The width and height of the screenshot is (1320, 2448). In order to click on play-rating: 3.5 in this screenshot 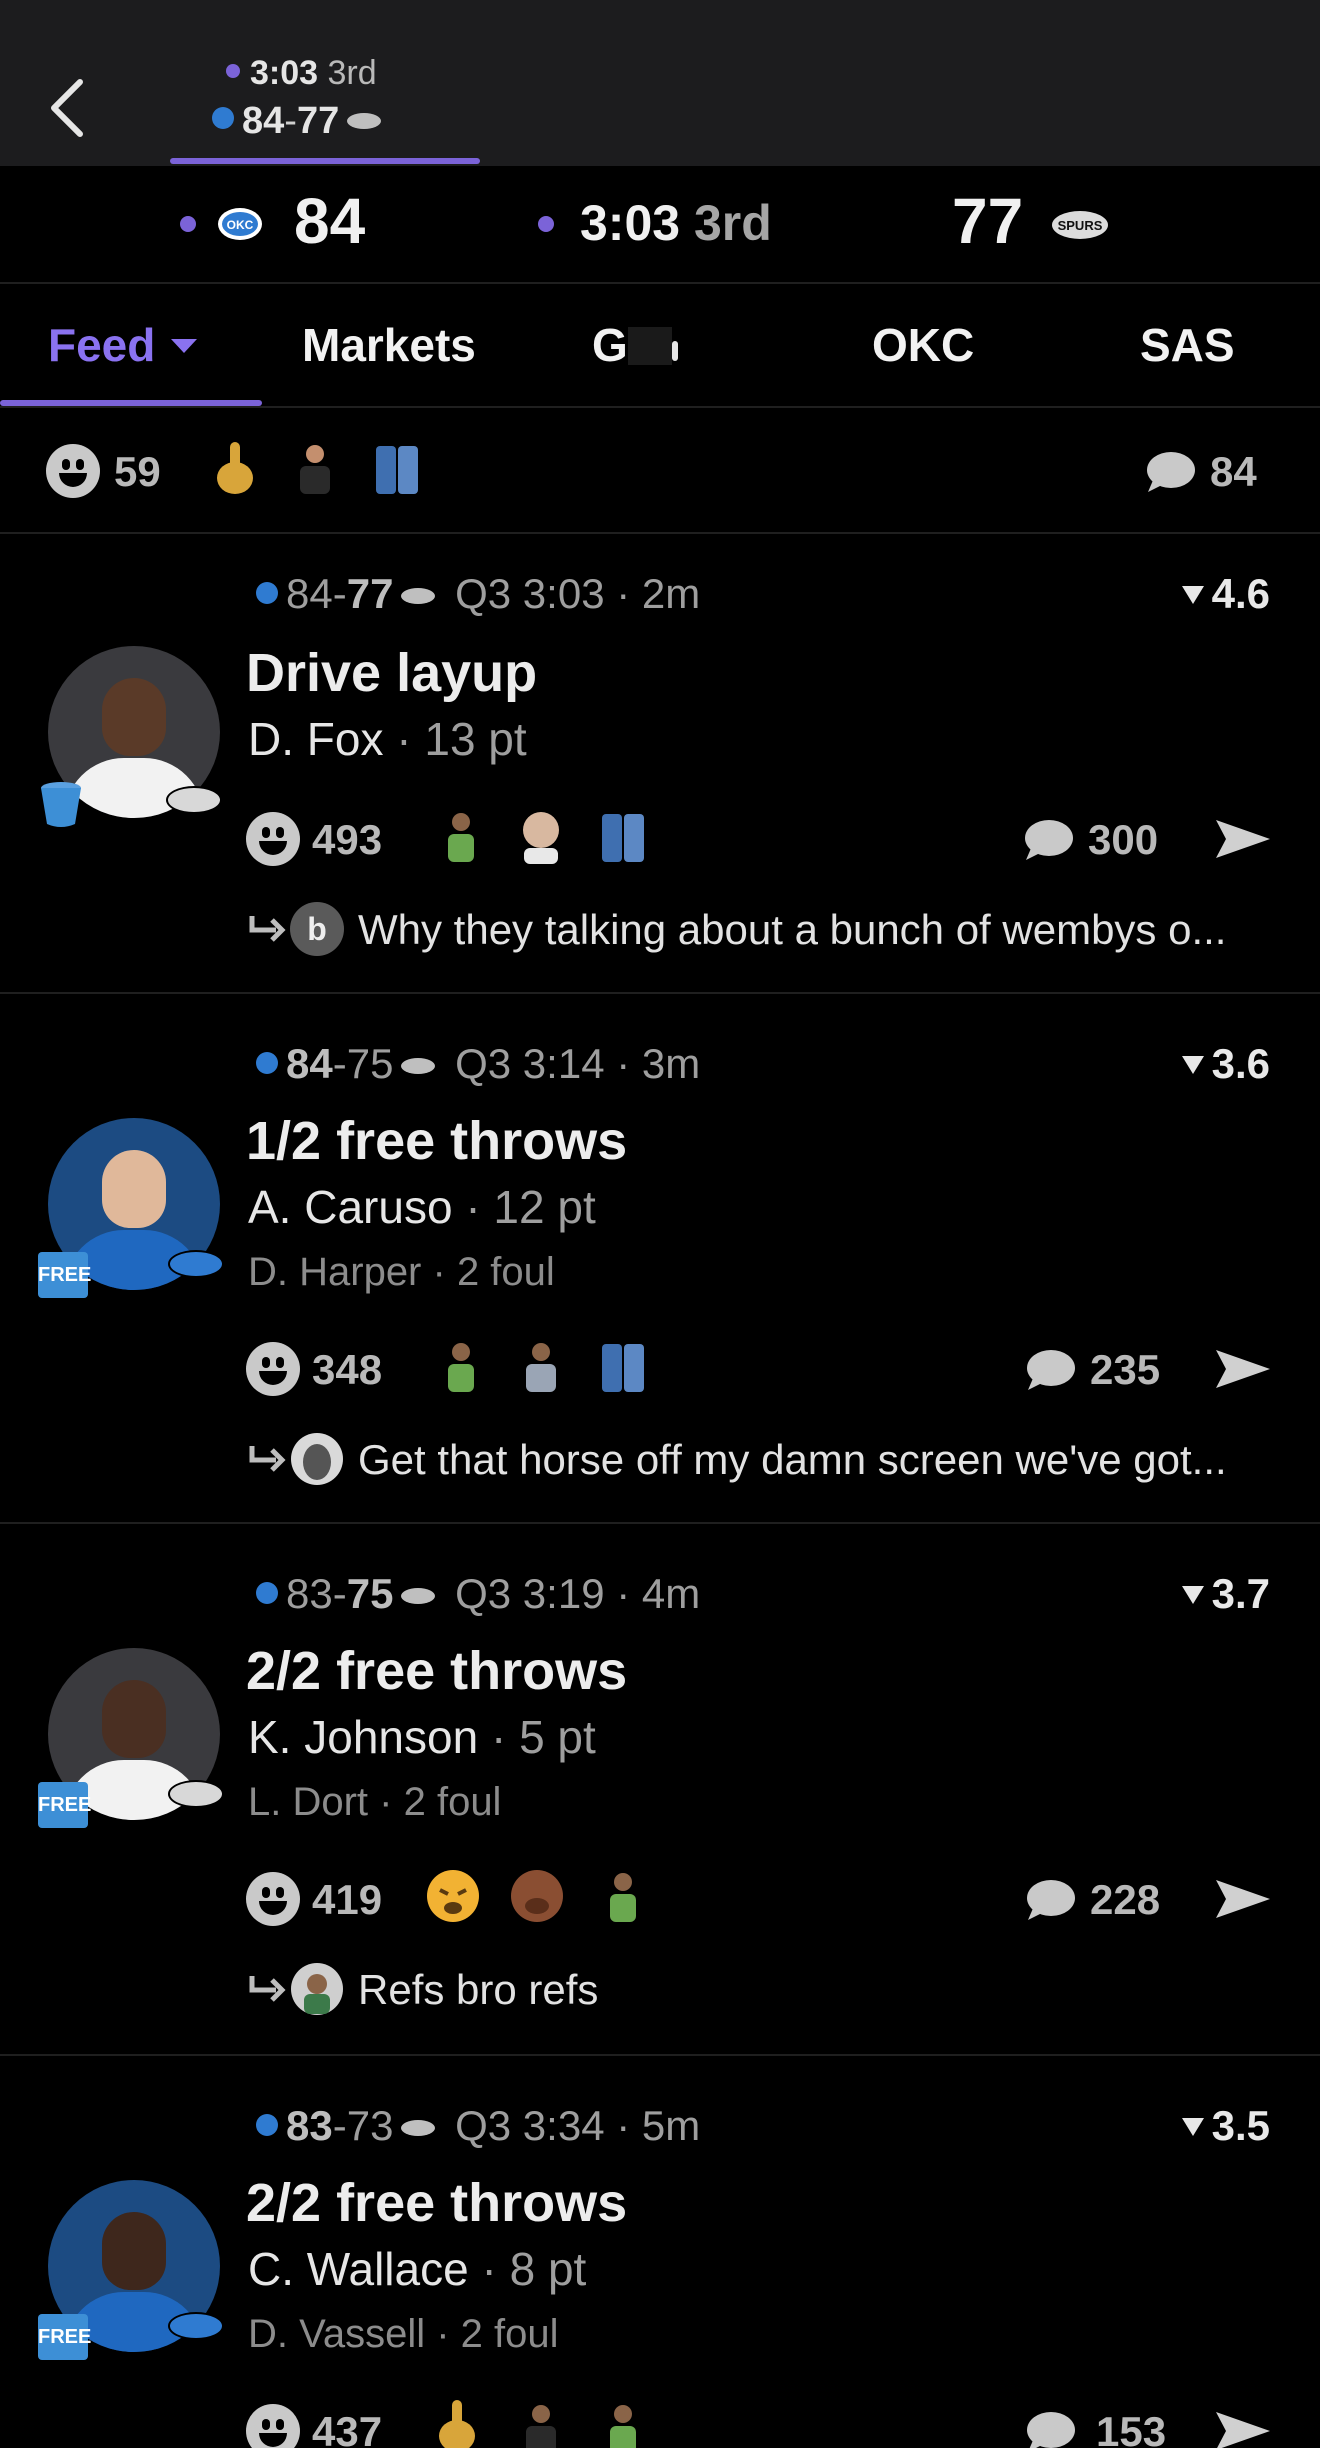, I will do `click(1225, 2126)`.